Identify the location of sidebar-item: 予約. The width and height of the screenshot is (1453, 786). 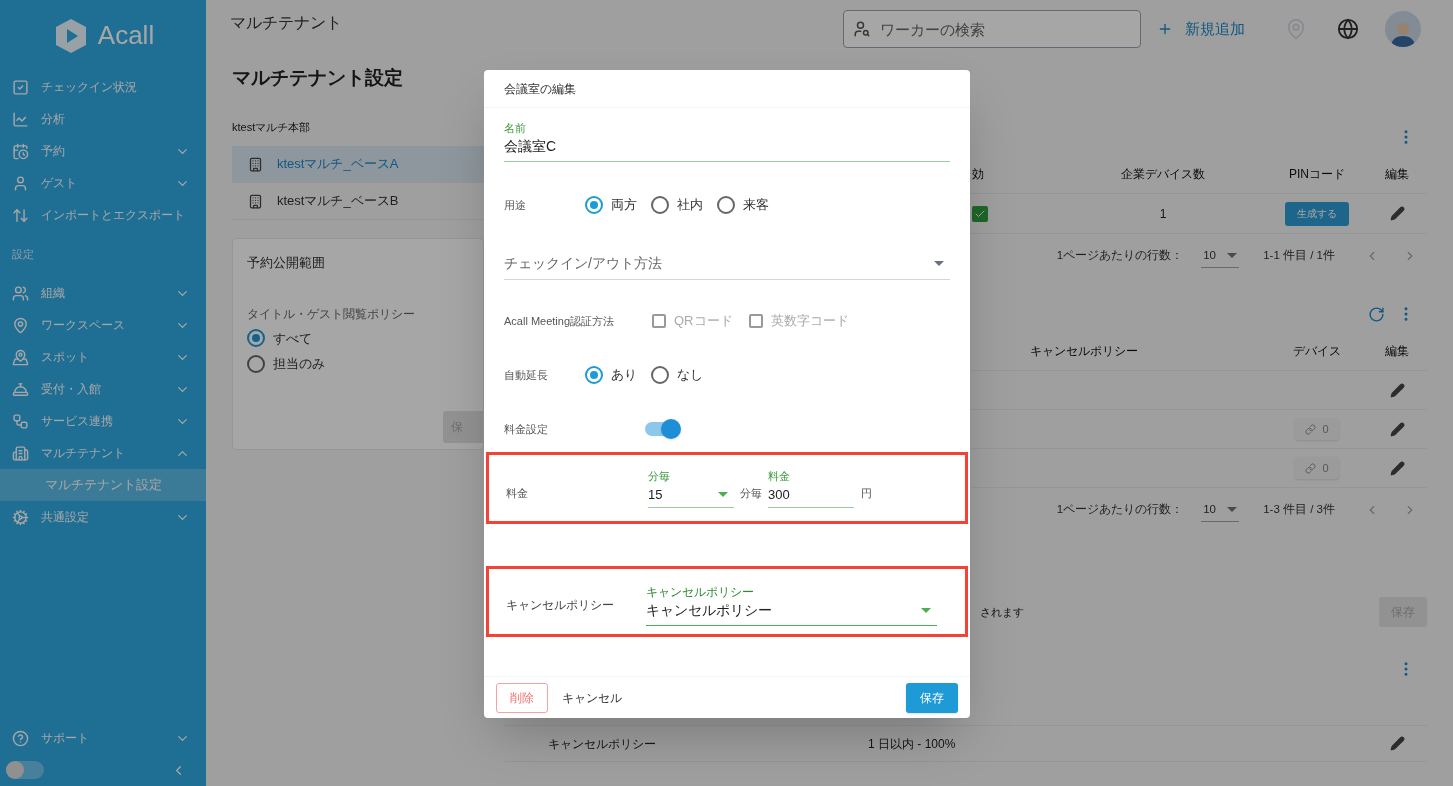
(103, 151).